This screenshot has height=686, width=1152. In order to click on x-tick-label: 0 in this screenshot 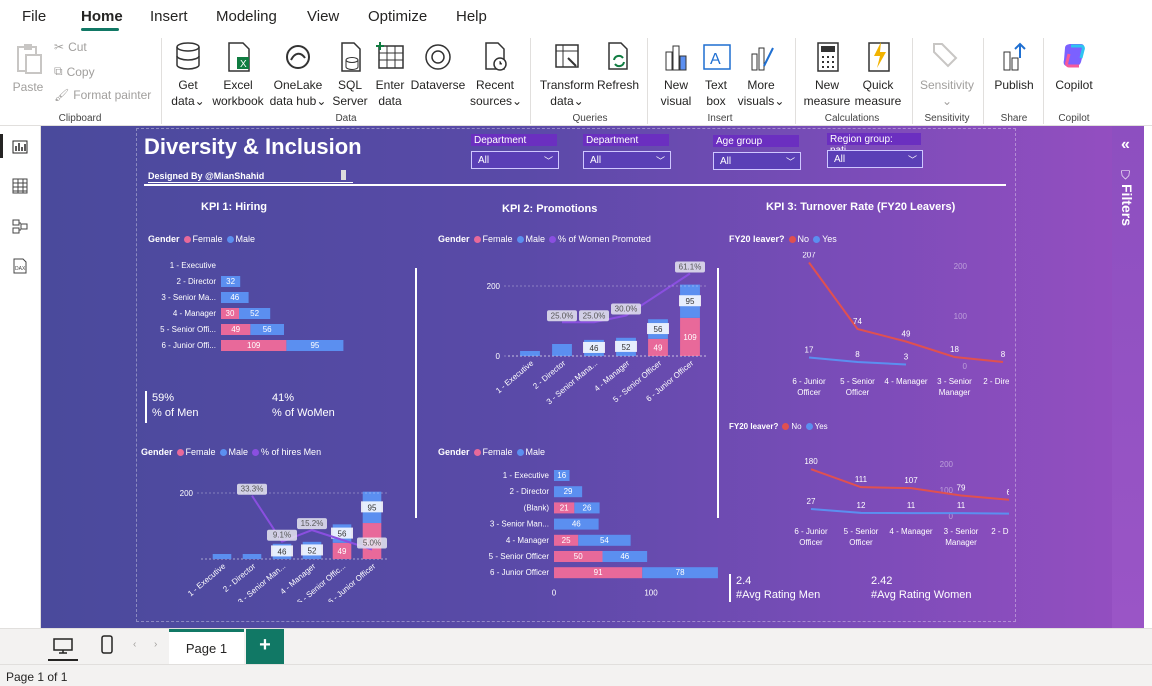, I will do `click(554, 592)`.